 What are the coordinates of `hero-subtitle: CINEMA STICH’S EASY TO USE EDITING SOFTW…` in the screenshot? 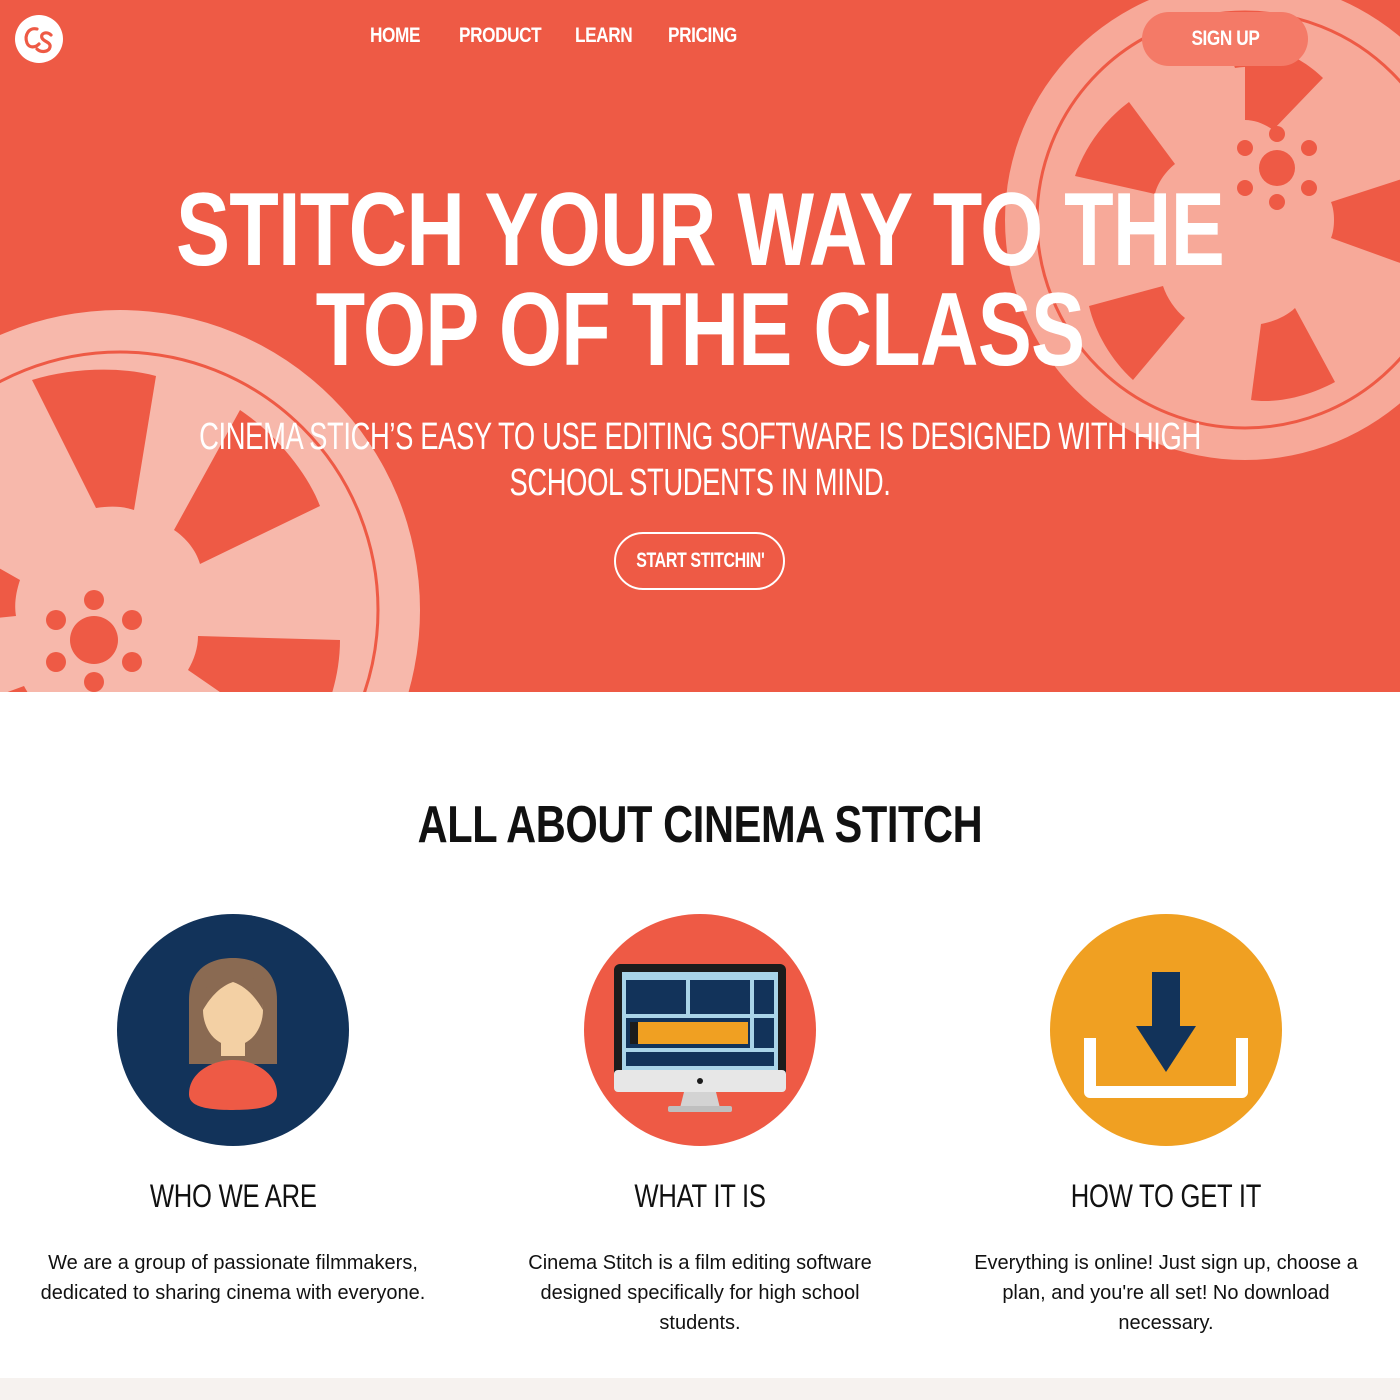 It's located at (700, 460).